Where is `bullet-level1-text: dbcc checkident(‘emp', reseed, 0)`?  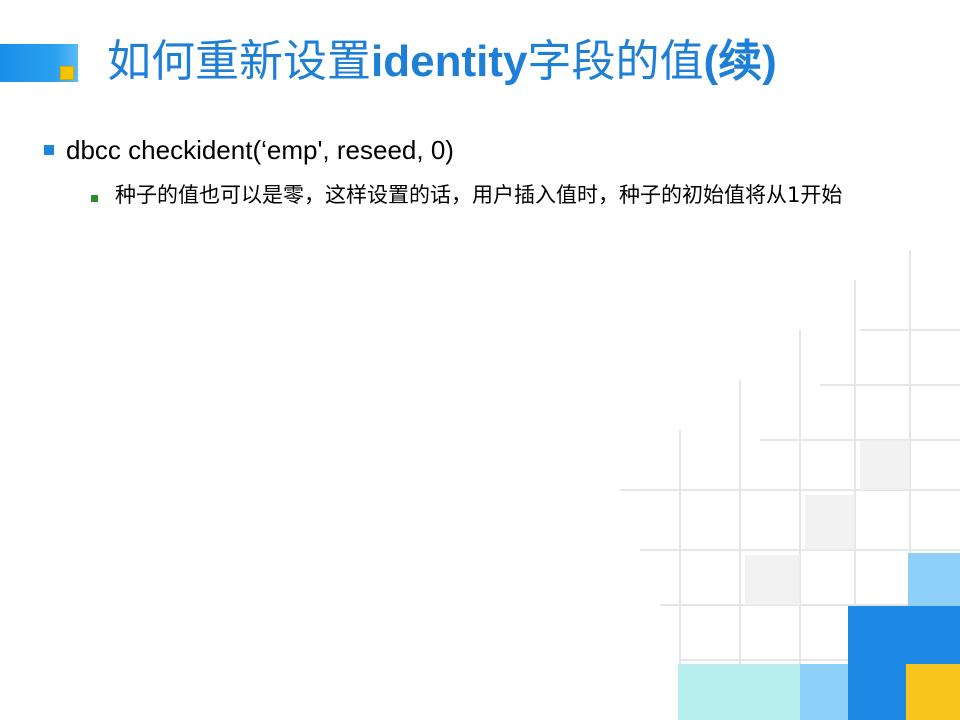
bullet-level1-text: dbcc checkident(‘emp', reseed, 0) is located at coordinates (260, 150).